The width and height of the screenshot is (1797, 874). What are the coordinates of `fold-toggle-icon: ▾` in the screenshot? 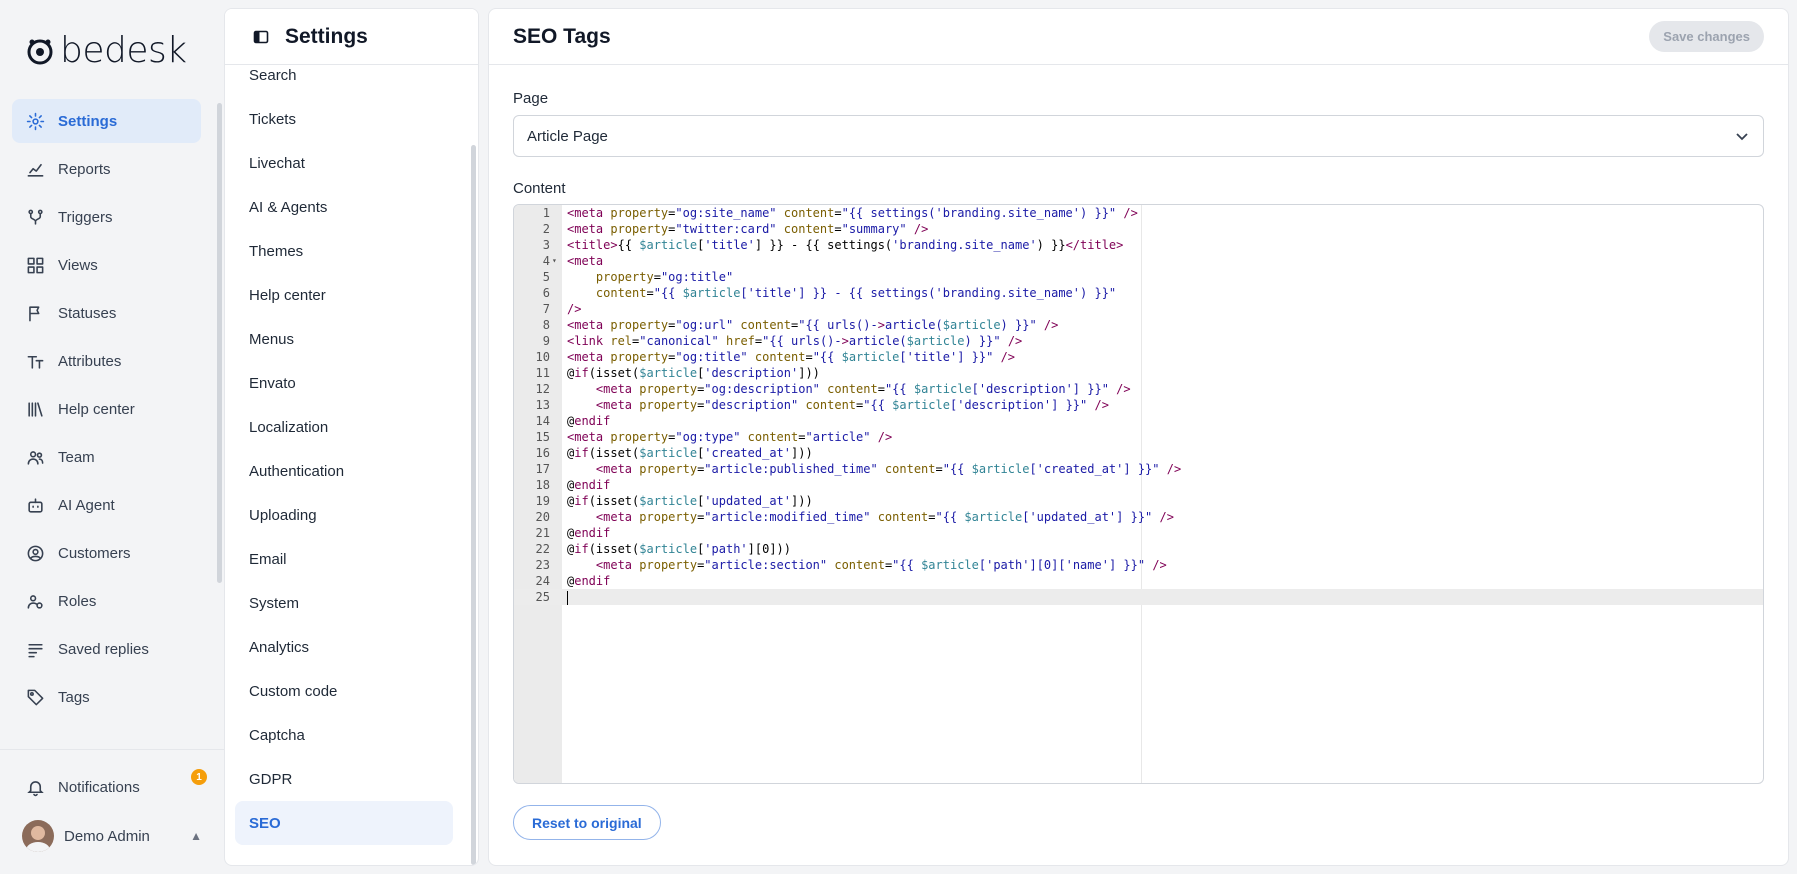 It's located at (554, 261).